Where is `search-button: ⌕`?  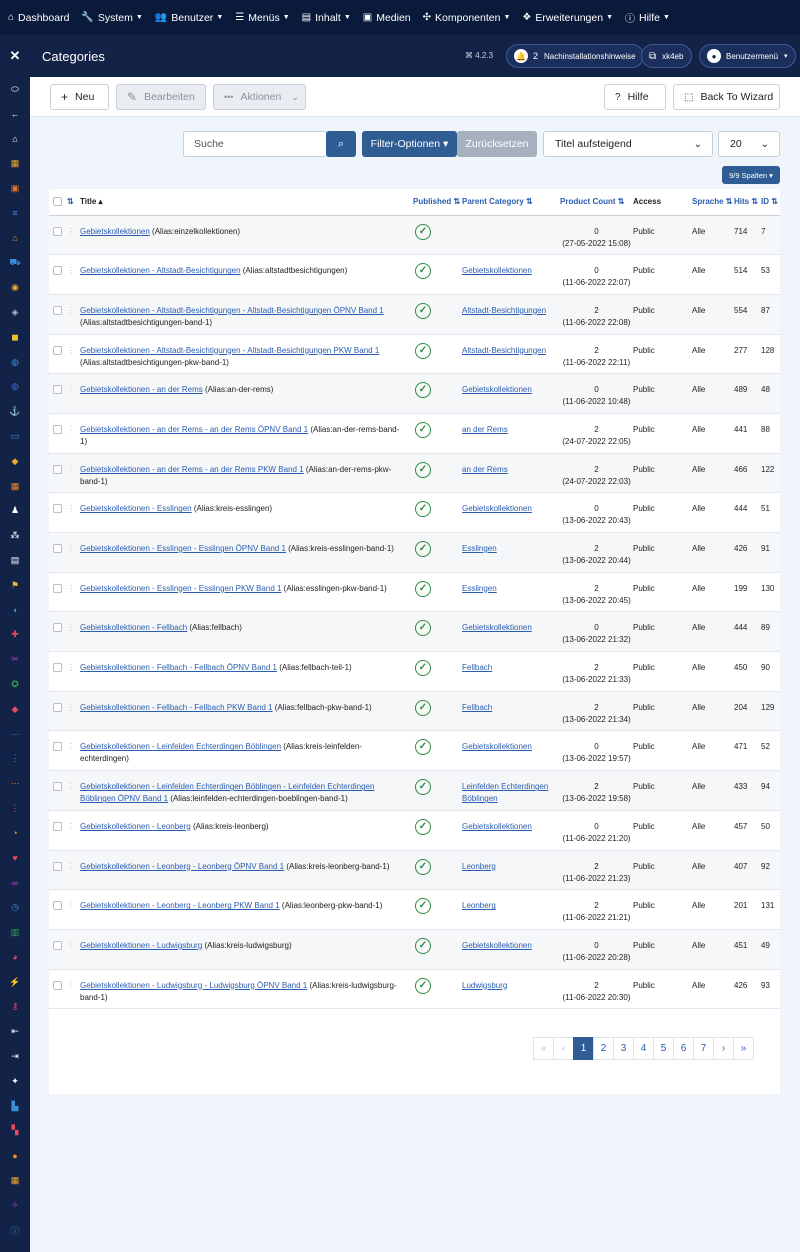 search-button: ⌕ is located at coordinates (341, 144).